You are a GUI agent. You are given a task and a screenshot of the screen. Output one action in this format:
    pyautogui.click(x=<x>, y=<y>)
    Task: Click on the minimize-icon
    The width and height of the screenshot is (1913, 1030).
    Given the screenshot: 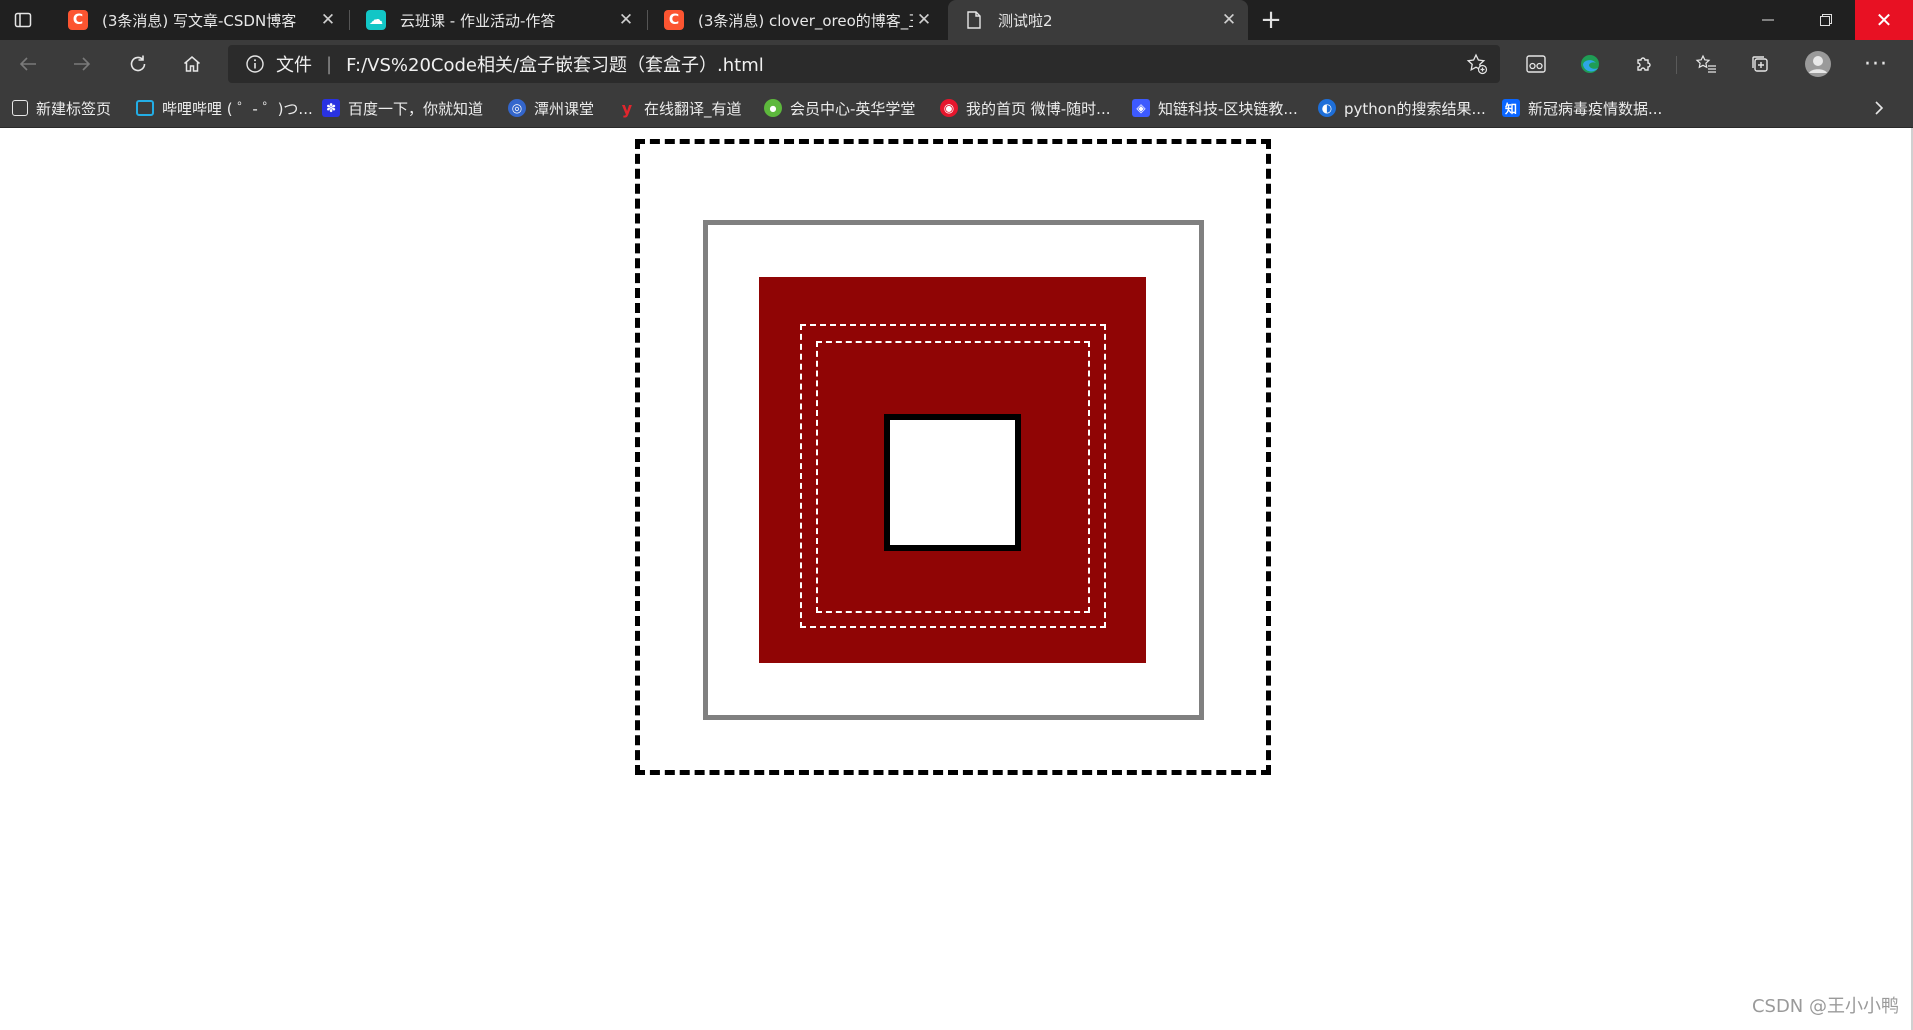 What is the action you would take?
    pyautogui.click(x=1768, y=20)
    